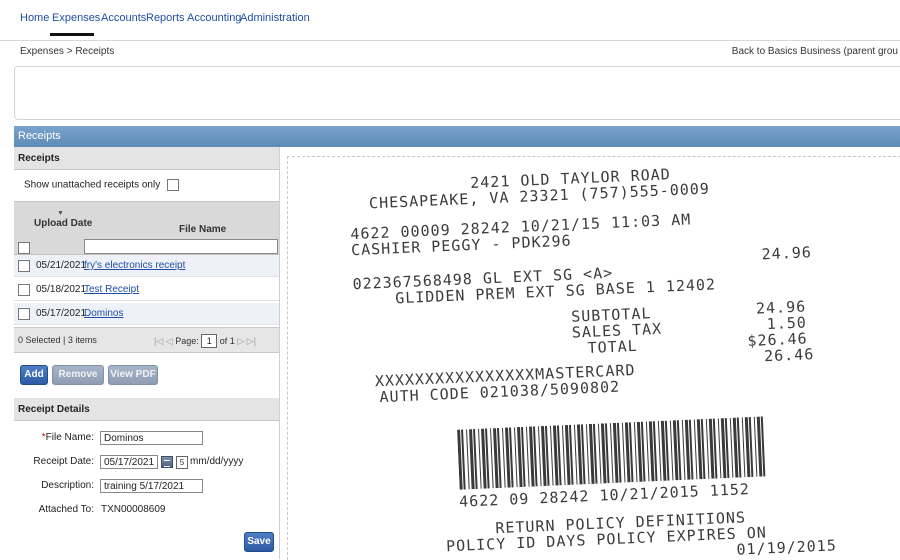 The height and width of the screenshot is (560, 900). What do you see at coordinates (259, 542) in the screenshot?
I see `save-button: Save` at bounding box center [259, 542].